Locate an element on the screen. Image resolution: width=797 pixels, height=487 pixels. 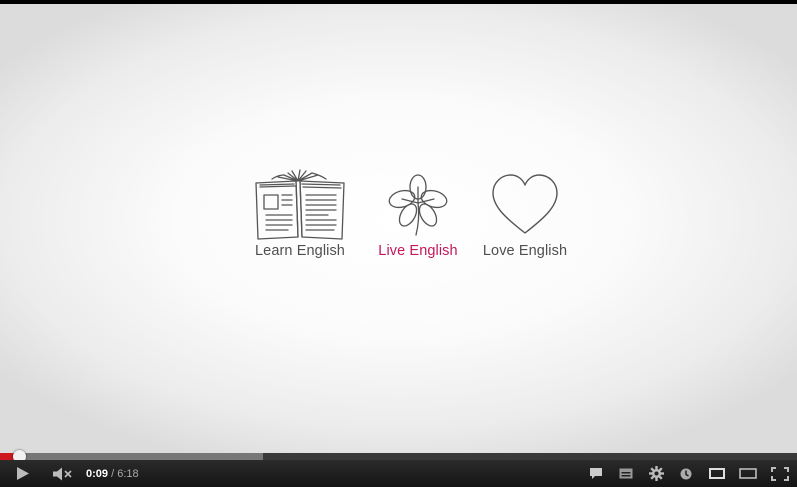
time-display: 0:09 / 6:18 is located at coordinates (112, 474).